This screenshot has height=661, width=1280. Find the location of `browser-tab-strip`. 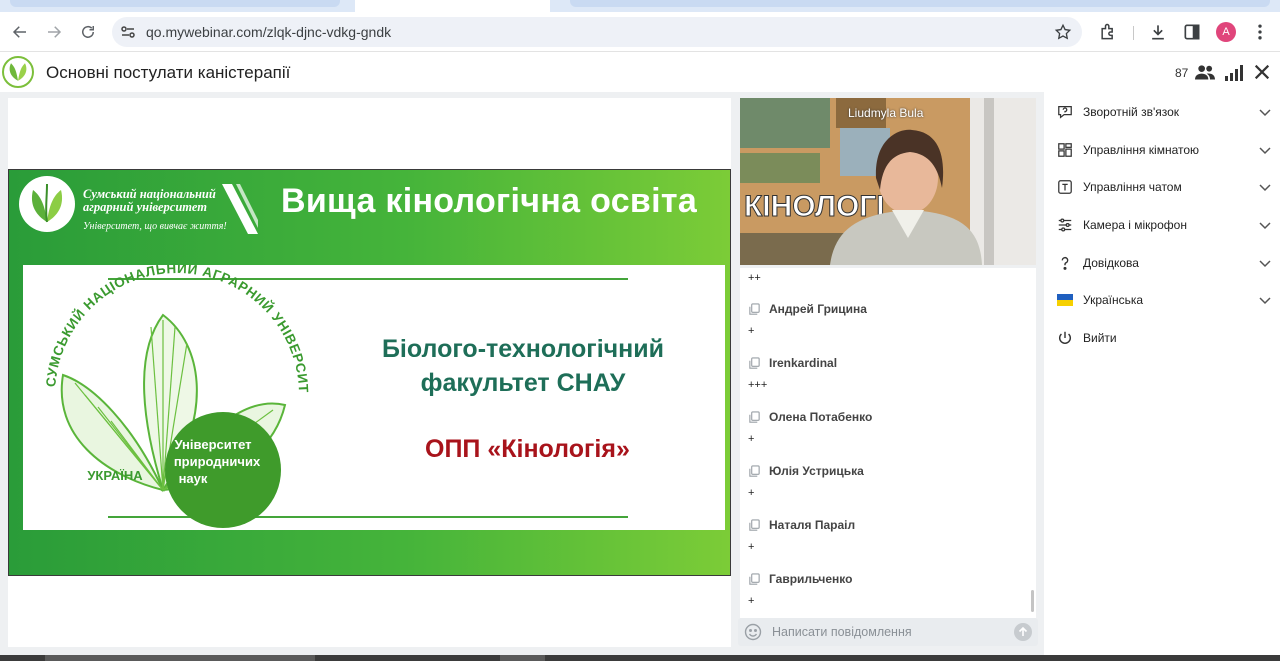

browser-tab-strip is located at coordinates (640, 6).